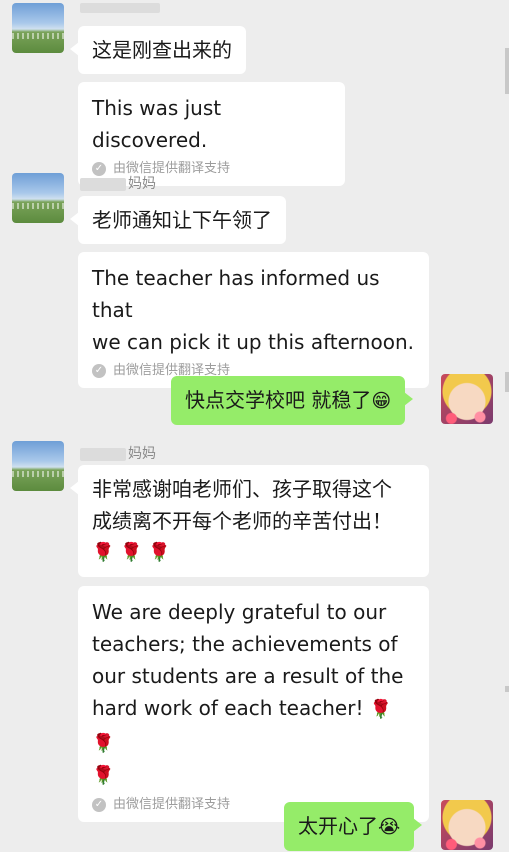 The height and width of the screenshot is (852, 509). What do you see at coordinates (228, 708) in the screenshot?
I see `translation-text-fragment: hard work of each teacher!` at bounding box center [228, 708].